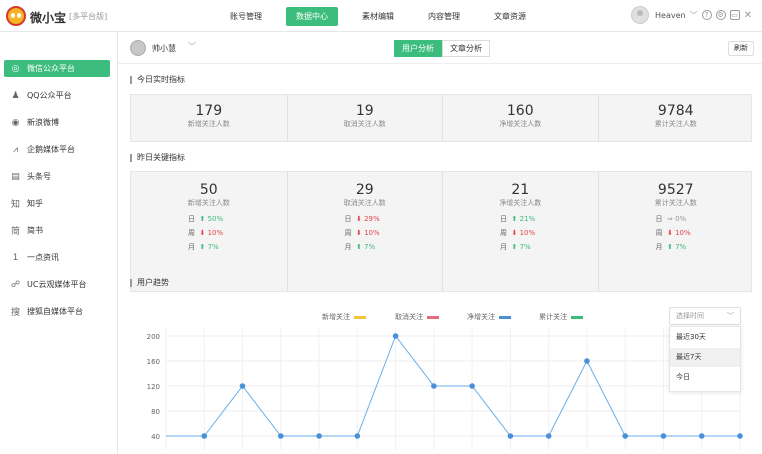  What do you see at coordinates (57, 203) in the screenshot?
I see `sidebar-item-zhihu: 知知乎` at bounding box center [57, 203].